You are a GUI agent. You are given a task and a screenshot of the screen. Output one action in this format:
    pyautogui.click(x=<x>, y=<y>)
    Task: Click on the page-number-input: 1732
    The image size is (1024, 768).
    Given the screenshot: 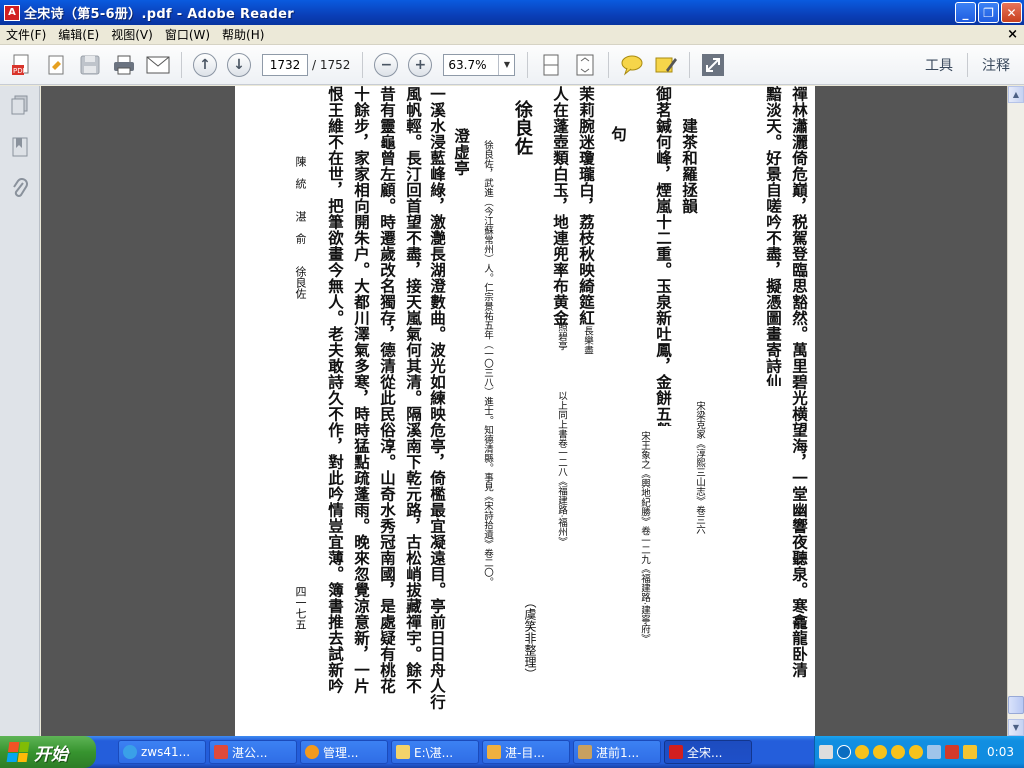 What is the action you would take?
    pyautogui.click(x=285, y=64)
    